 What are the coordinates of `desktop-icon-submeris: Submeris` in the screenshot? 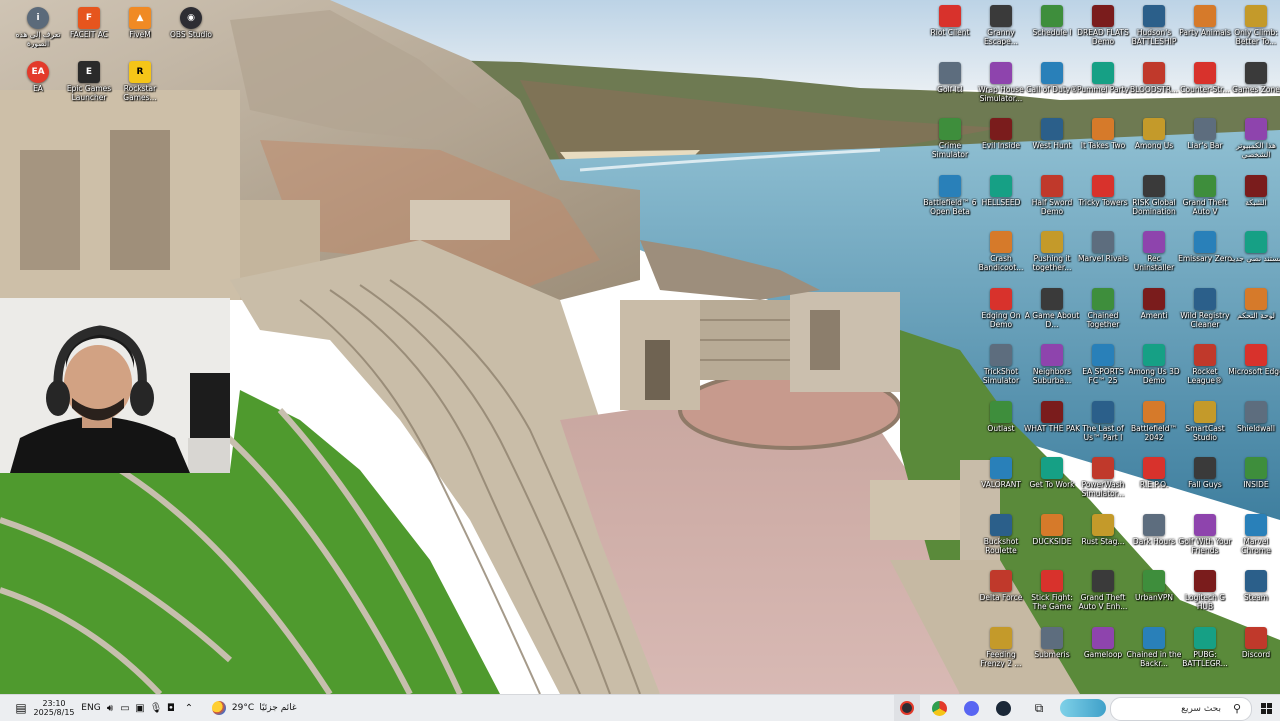 It's located at (1052, 652).